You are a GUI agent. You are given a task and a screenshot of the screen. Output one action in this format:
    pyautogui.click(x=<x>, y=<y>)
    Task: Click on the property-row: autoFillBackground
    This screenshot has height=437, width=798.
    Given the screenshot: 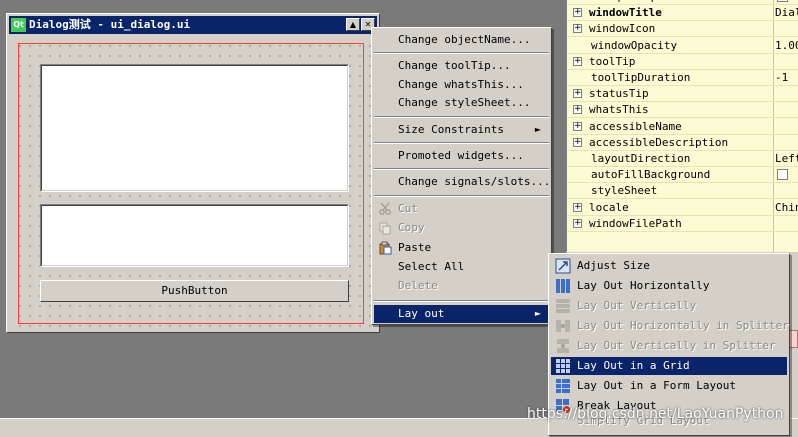 What is the action you would take?
    pyautogui.click(x=682, y=175)
    